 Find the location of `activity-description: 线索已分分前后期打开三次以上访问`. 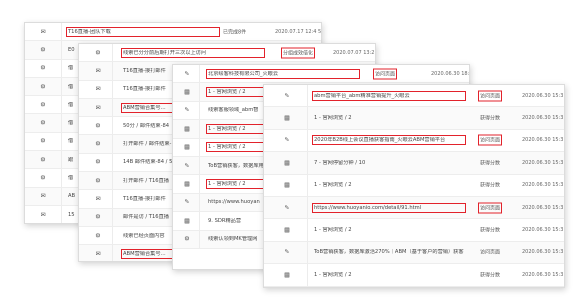

activity-description: 线索已分分前后期打开三次以上访问 is located at coordinates (193, 52).